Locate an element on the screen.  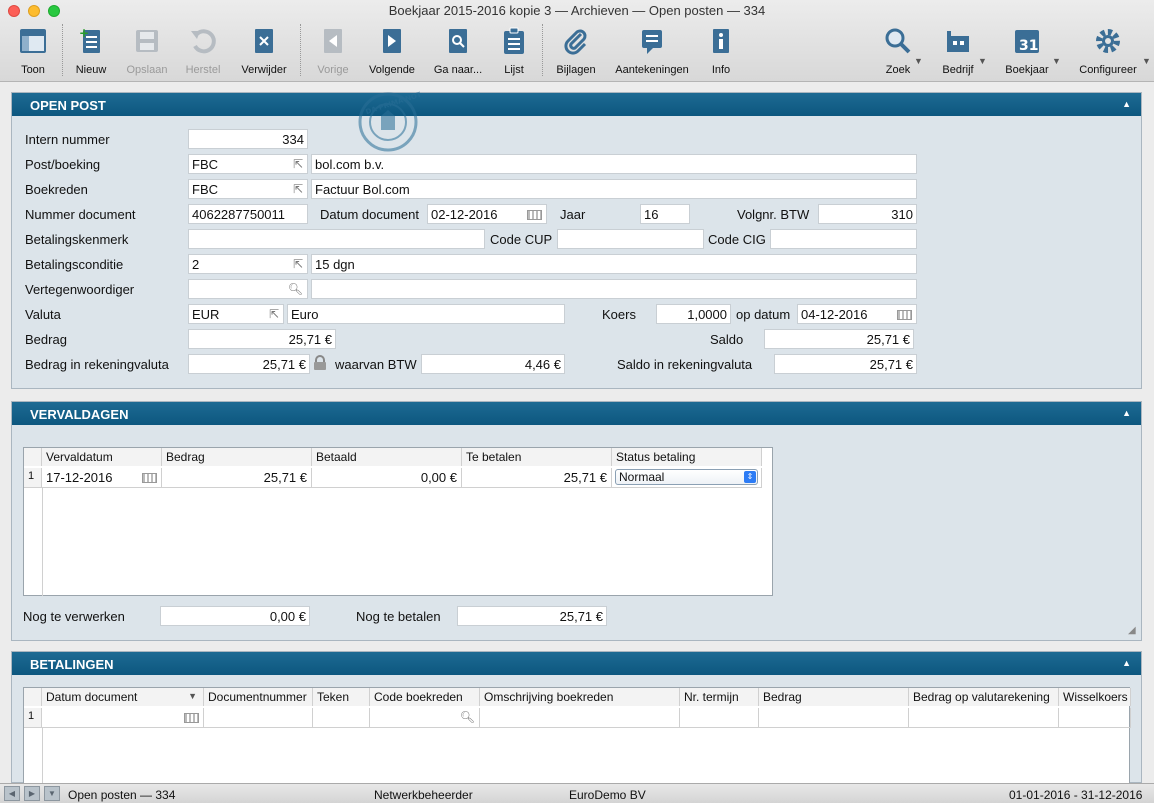
betalingsconditie-name-field: 15 dgn is located at coordinates (614, 264).